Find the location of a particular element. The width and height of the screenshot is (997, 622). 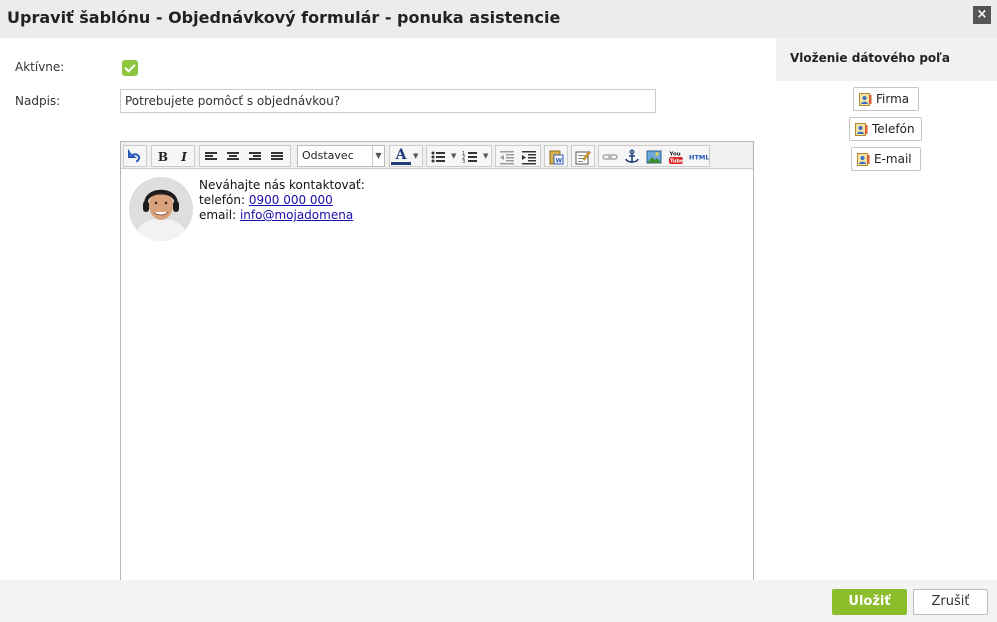

image-icon is located at coordinates (654, 157).